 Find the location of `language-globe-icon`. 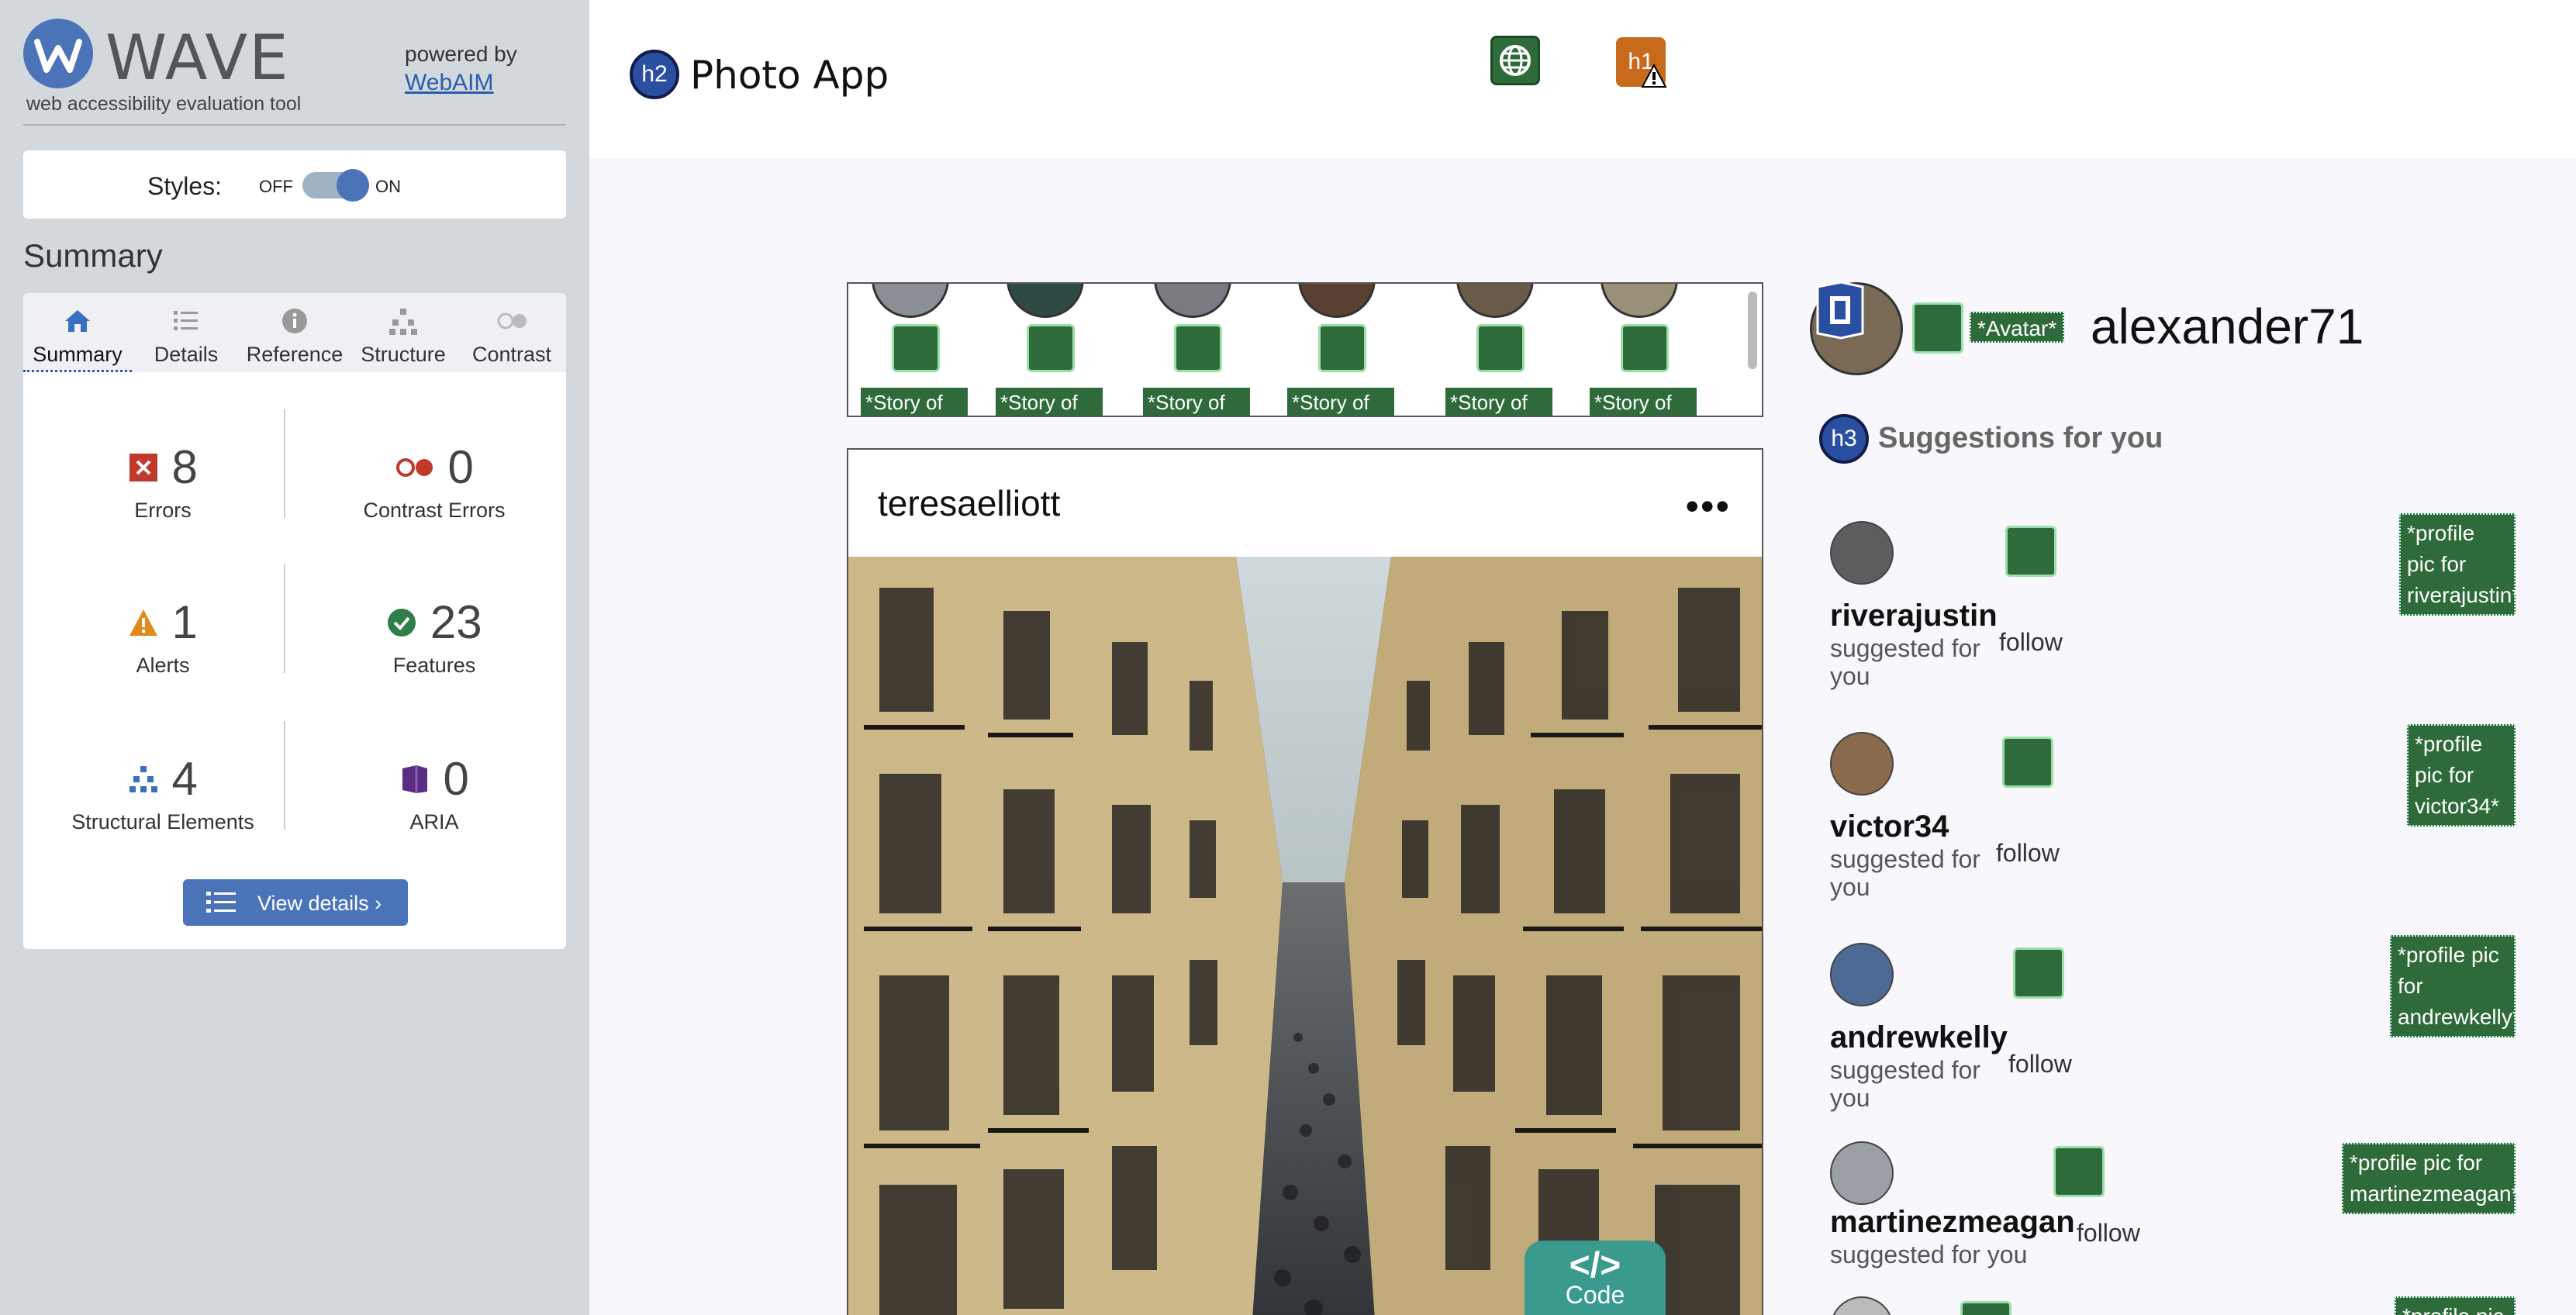

language-globe-icon is located at coordinates (1515, 60).